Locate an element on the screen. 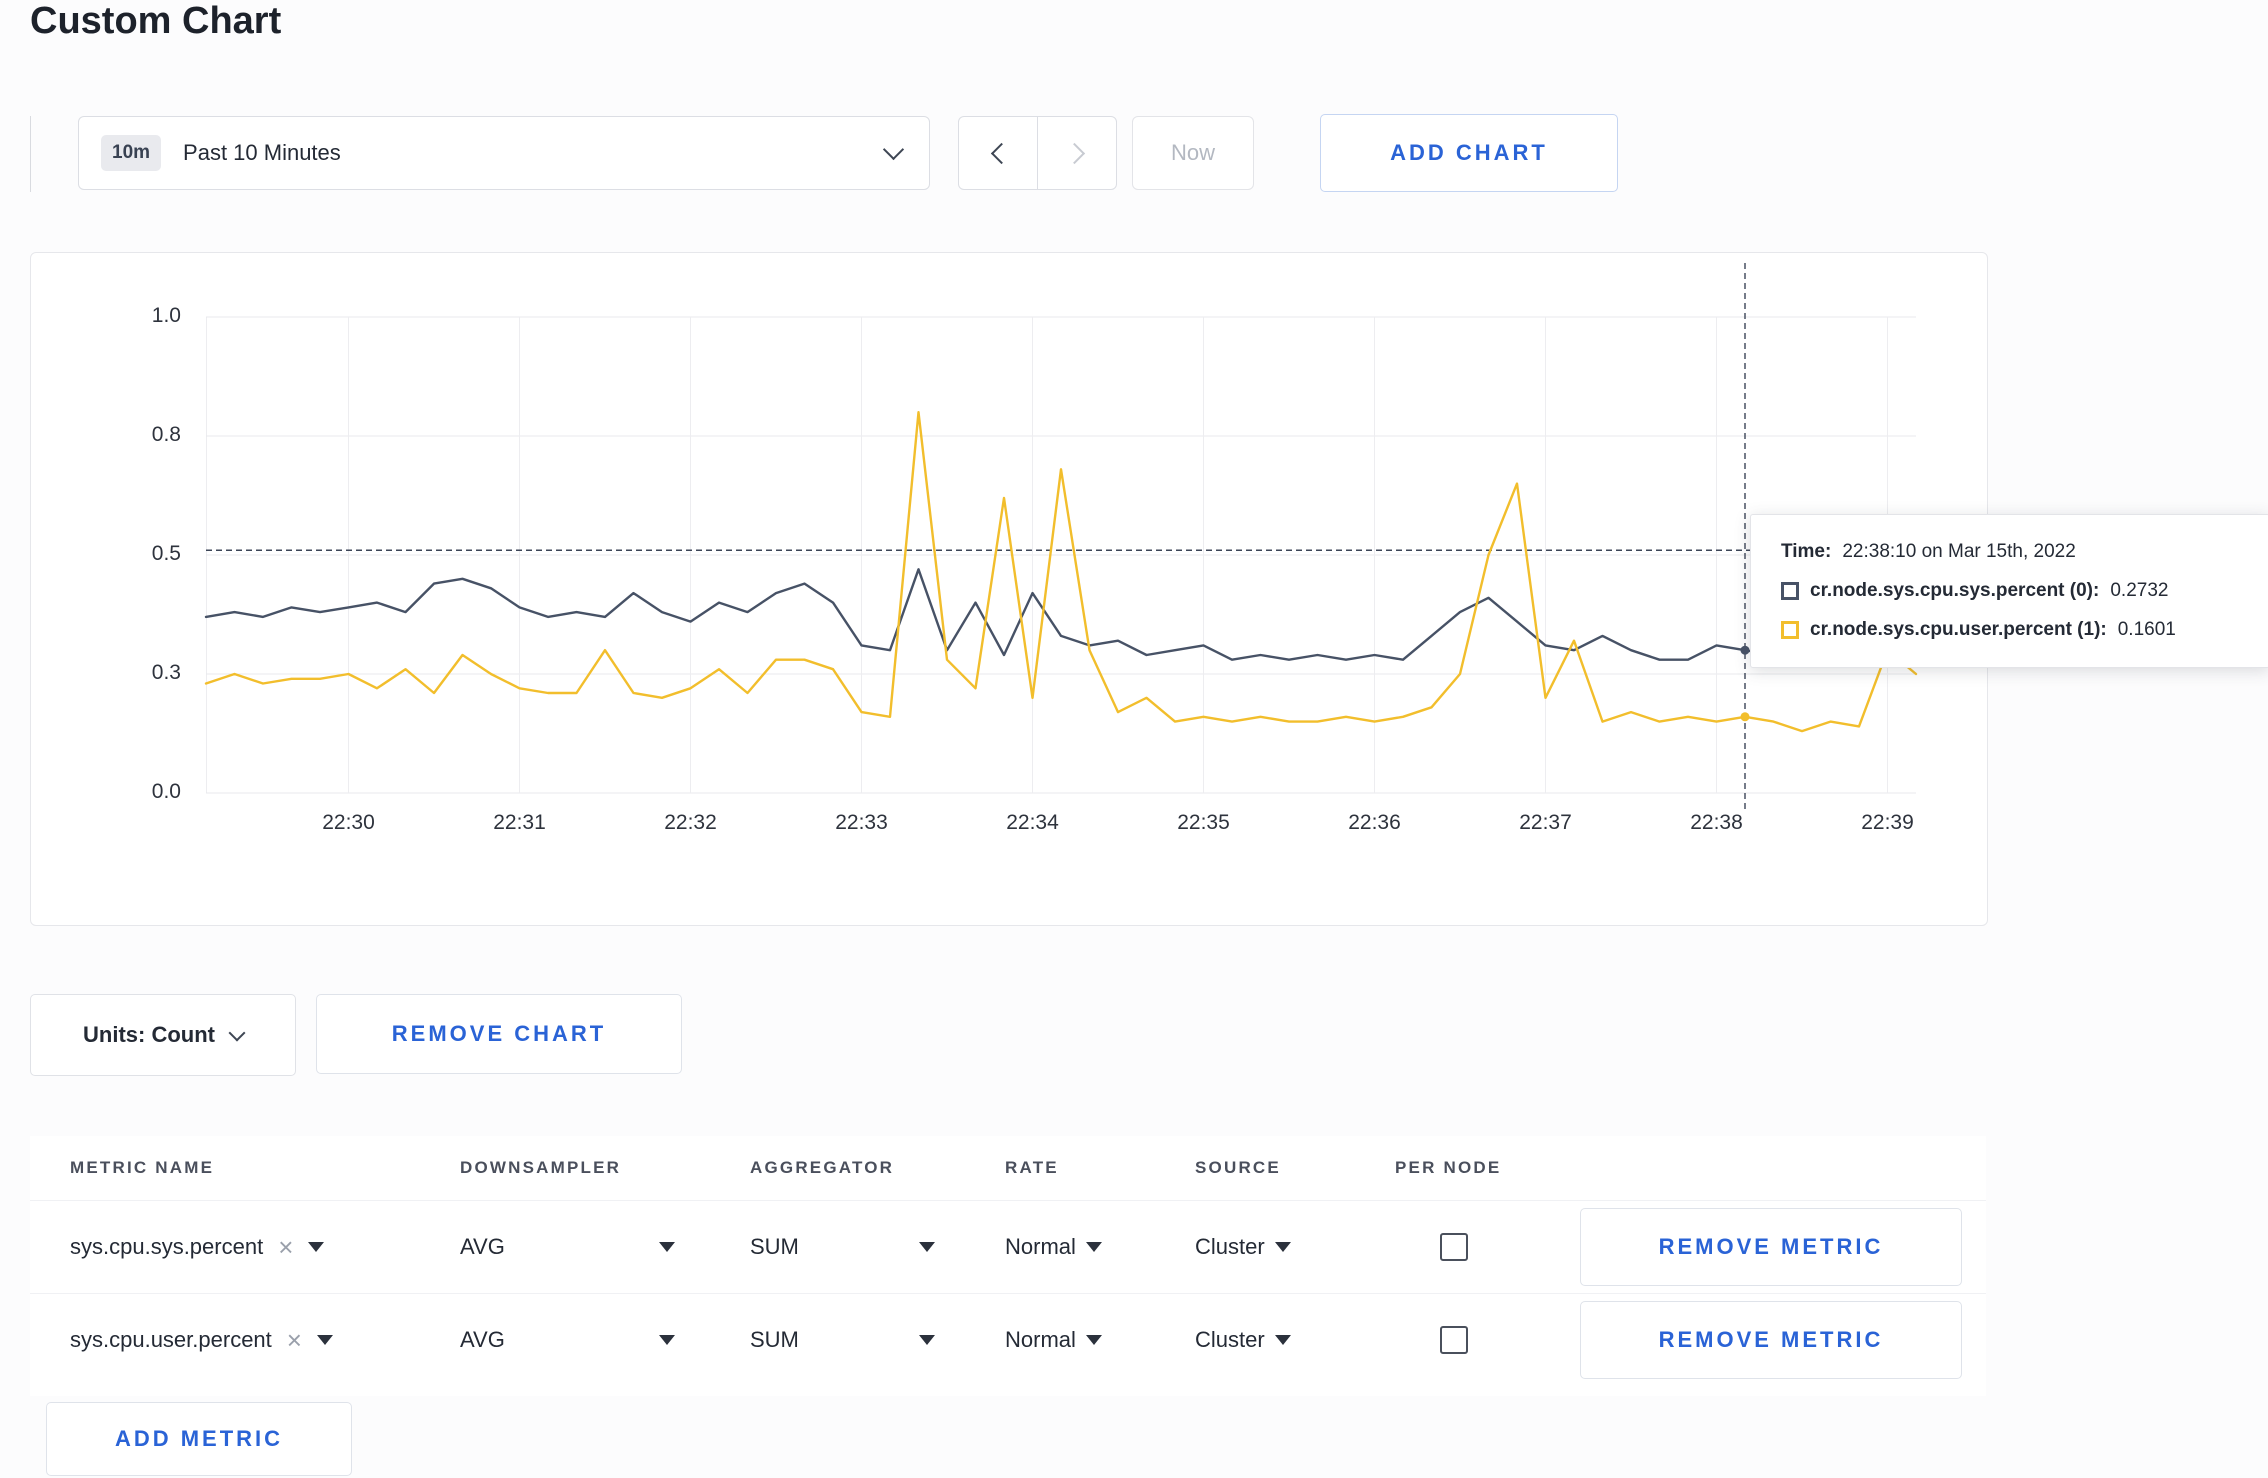 This screenshot has height=1478, width=2268. y-axis-tick-label: 0.8 is located at coordinates (166, 434).